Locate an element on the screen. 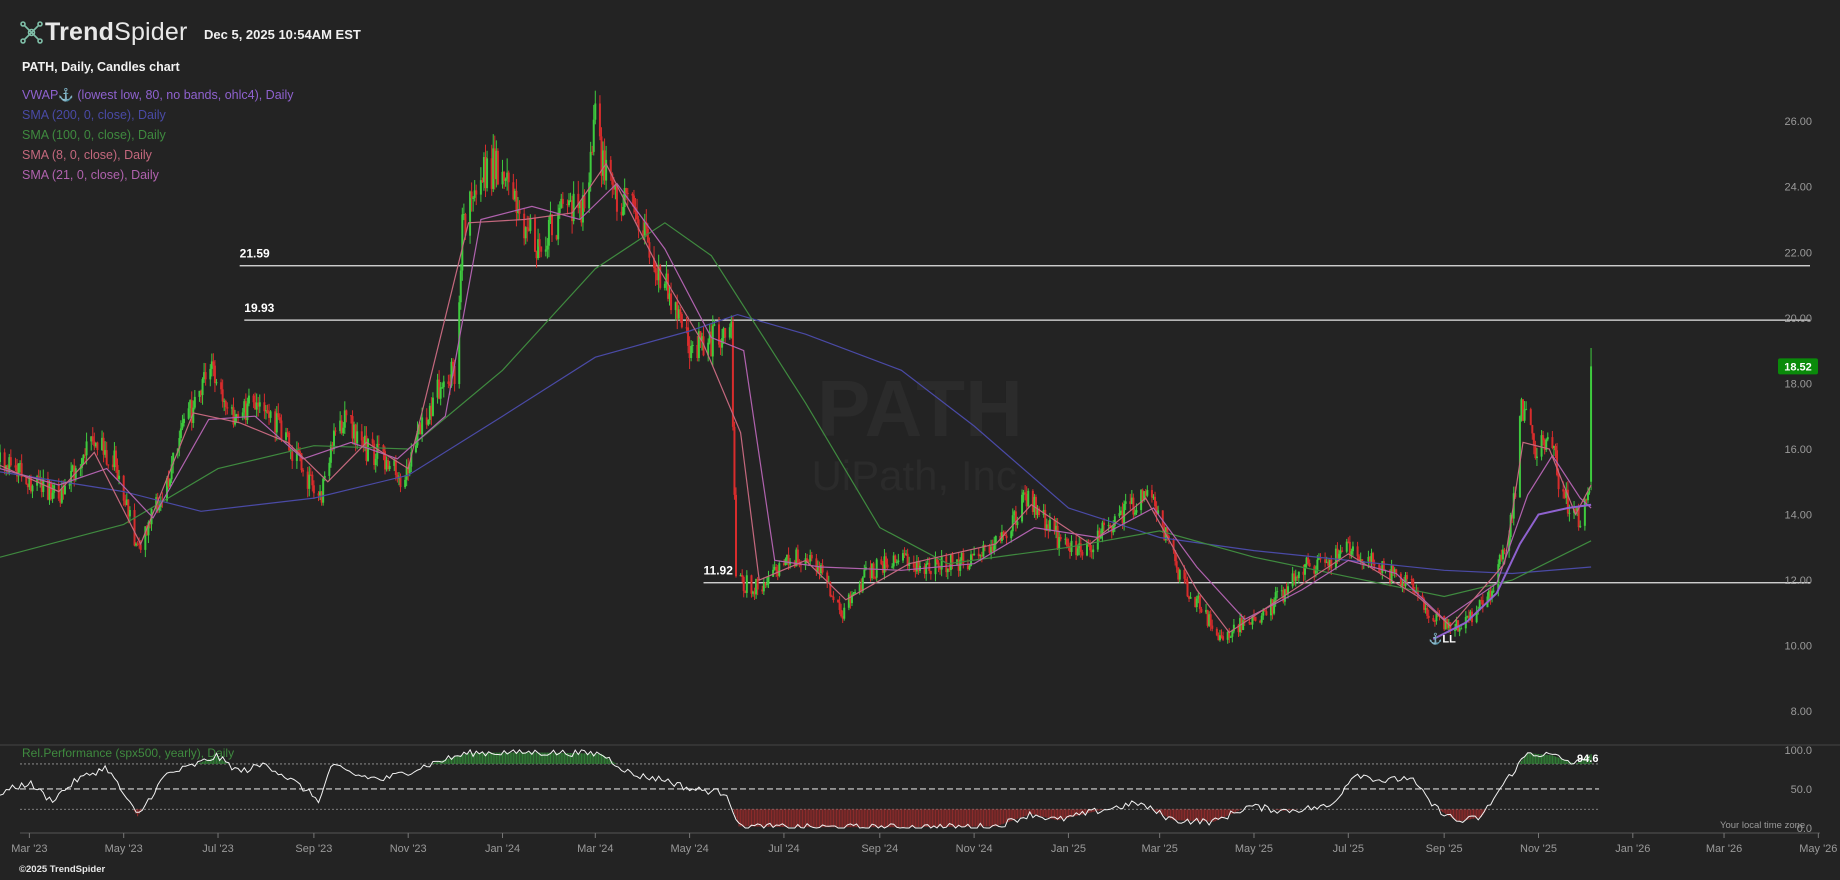 This screenshot has height=880, width=1840. legend-sma-100: SMA (100, 0, close), Daily is located at coordinates (157, 135).